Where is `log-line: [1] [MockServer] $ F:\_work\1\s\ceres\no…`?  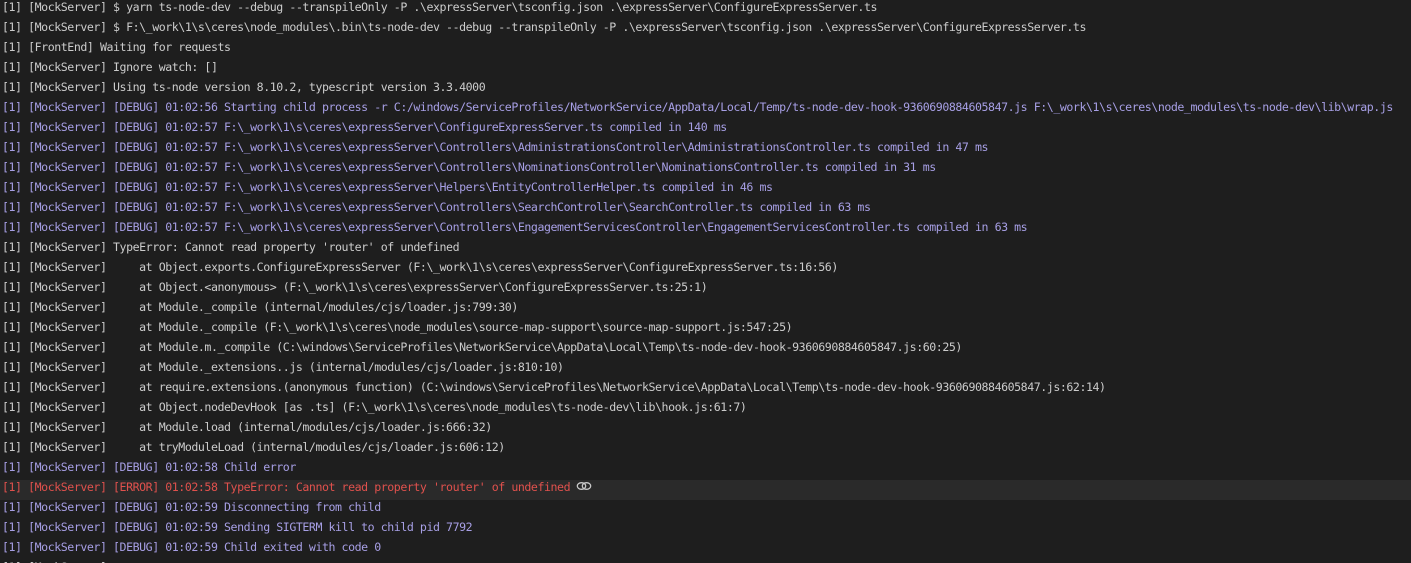
log-line: [1] [MockServer] $ F:\_work\1\s\ceres\no… is located at coordinates (705, 30).